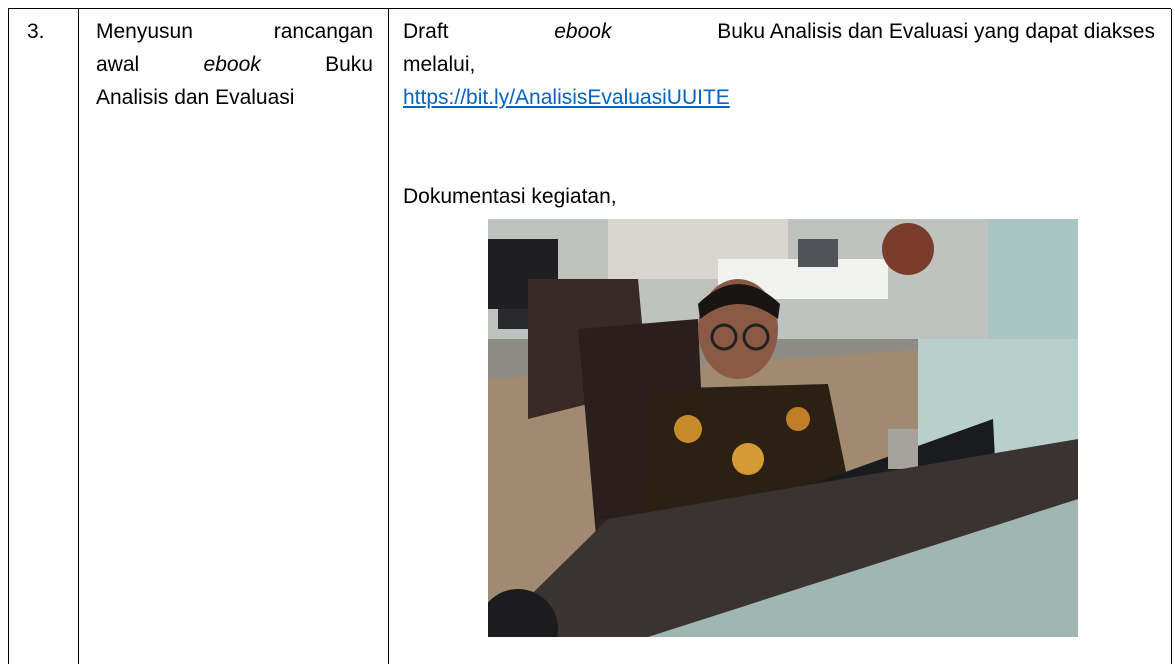 This screenshot has height=664, width=1175. What do you see at coordinates (36, 31) in the screenshot?
I see `row-number: 3.` at bounding box center [36, 31].